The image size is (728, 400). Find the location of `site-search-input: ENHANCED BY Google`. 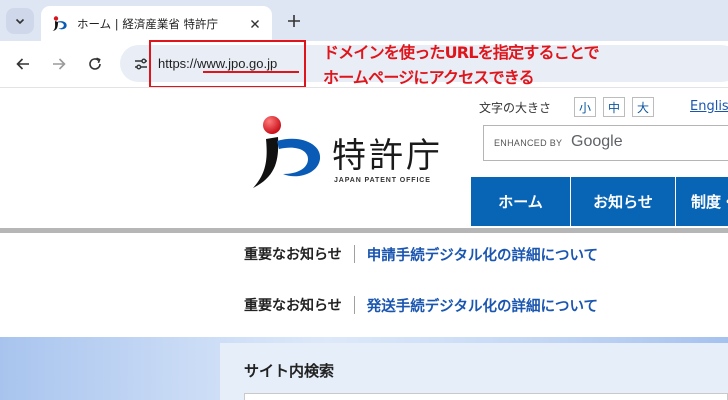

site-search-input: ENHANCED BY Google is located at coordinates (605, 143).